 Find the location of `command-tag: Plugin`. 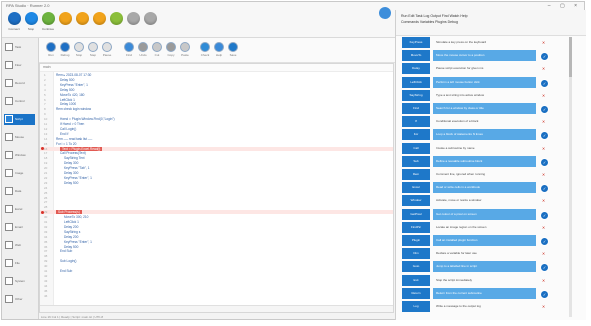

command-tag: Plugin is located at coordinates (416, 240).